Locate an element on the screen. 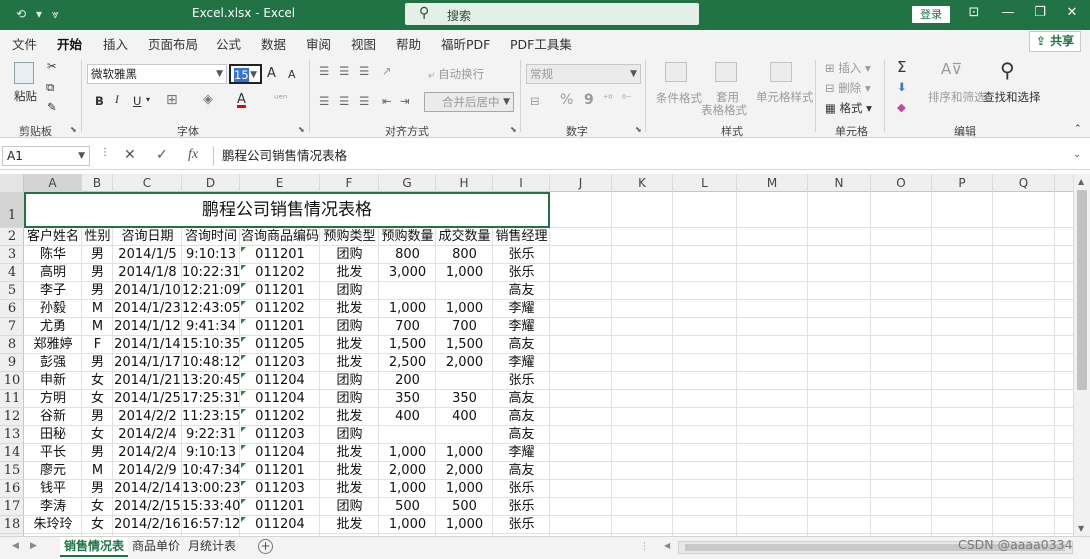  column-header-o: O is located at coordinates (901, 183).